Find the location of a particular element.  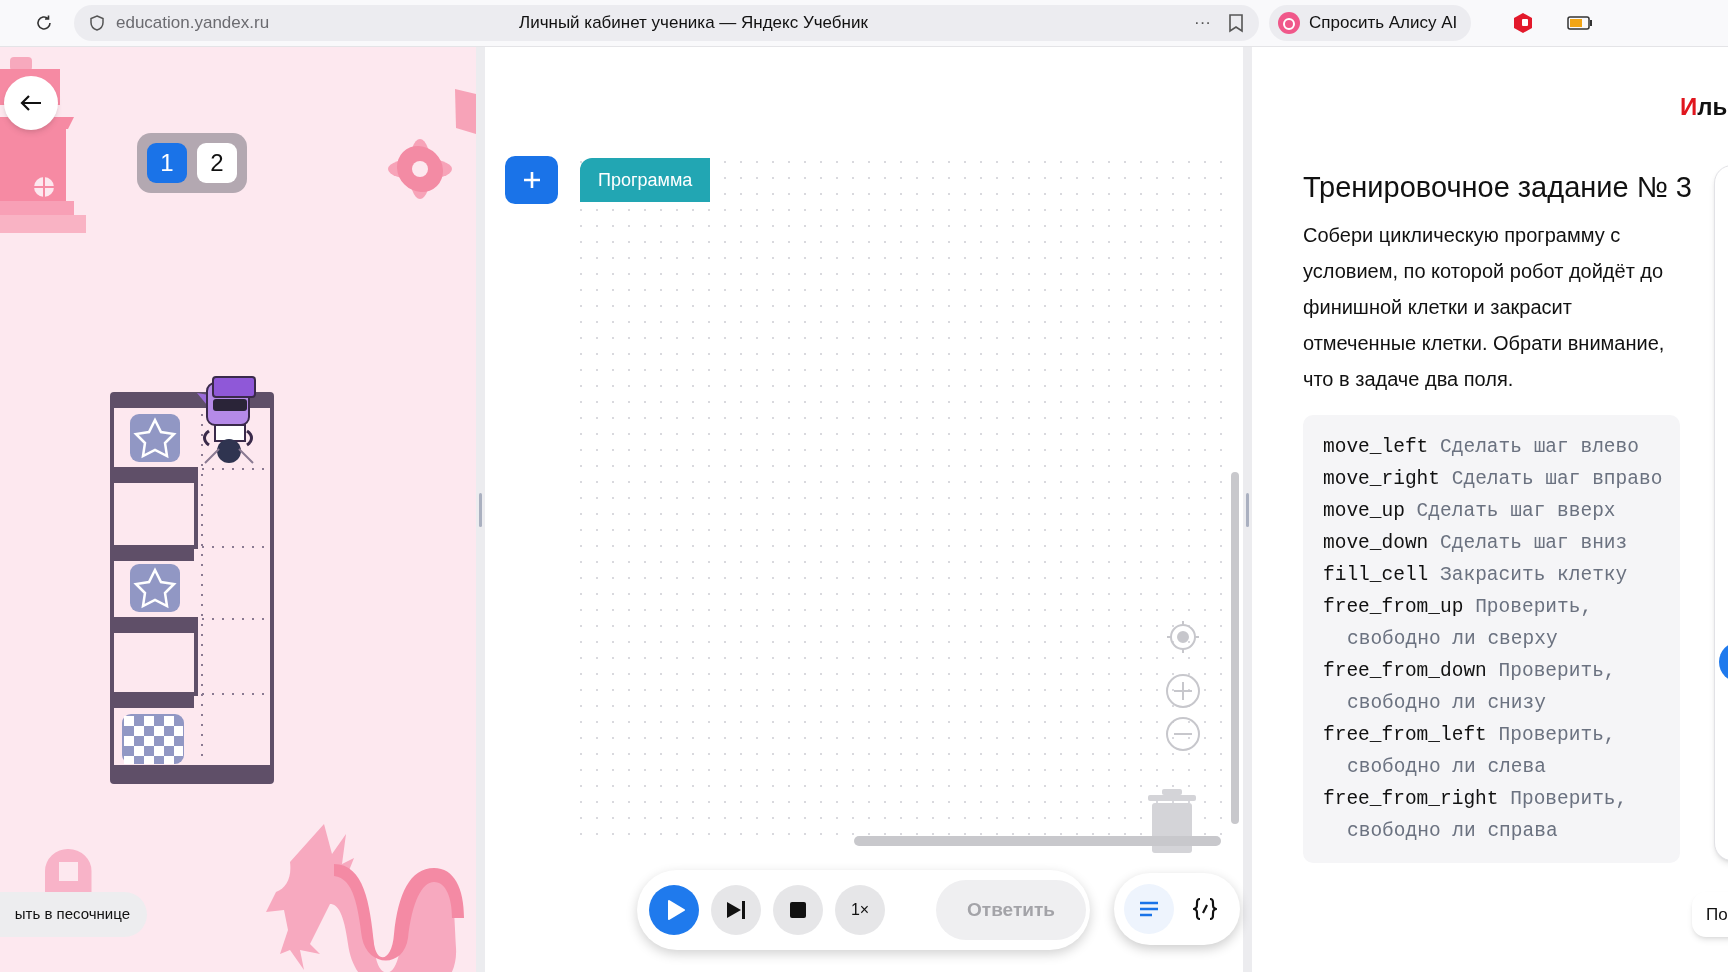

run-button is located at coordinates (674, 910).